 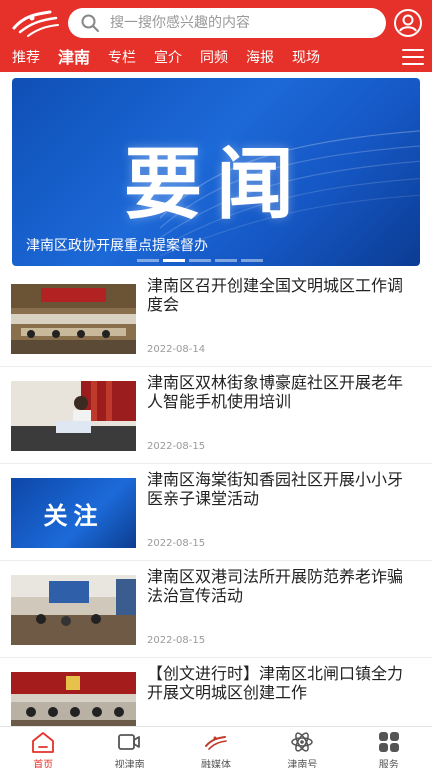 I want to click on video-icon, so click(x=129, y=742).